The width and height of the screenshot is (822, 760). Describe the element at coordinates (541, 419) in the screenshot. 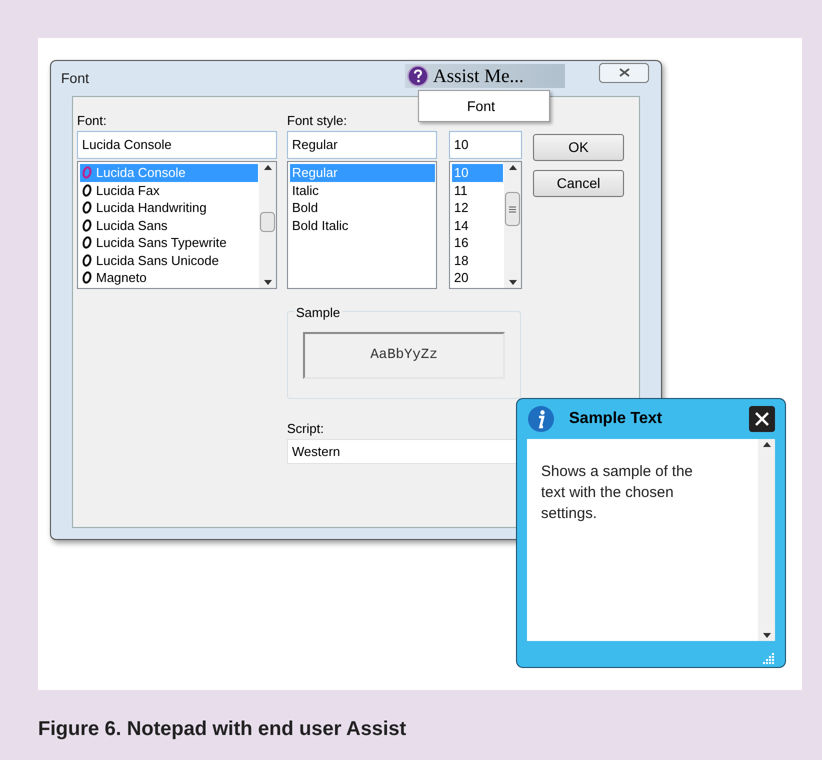

I see `info-icon` at that location.